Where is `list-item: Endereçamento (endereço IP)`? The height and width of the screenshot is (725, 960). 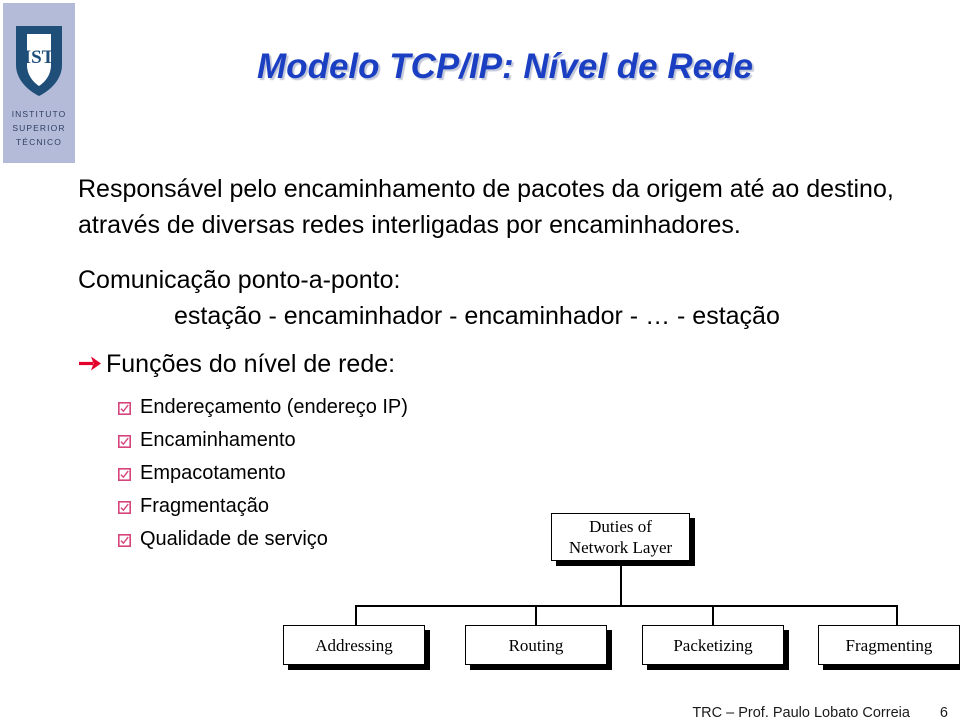
list-item: Endereçamento (endereço IP) is located at coordinates (263, 407).